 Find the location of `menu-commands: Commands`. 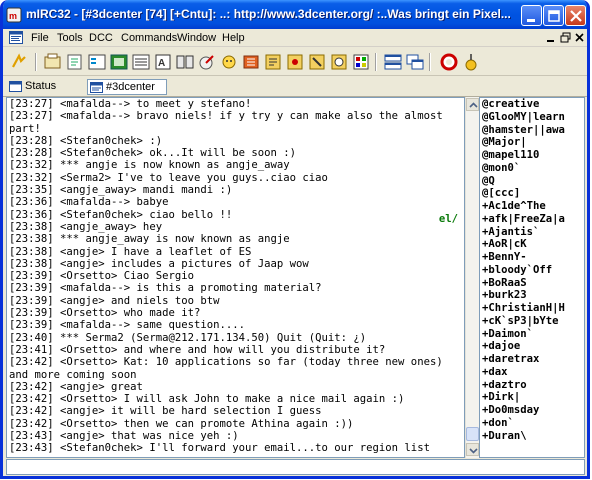

menu-commands: Commands is located at coordinates (149, 38).